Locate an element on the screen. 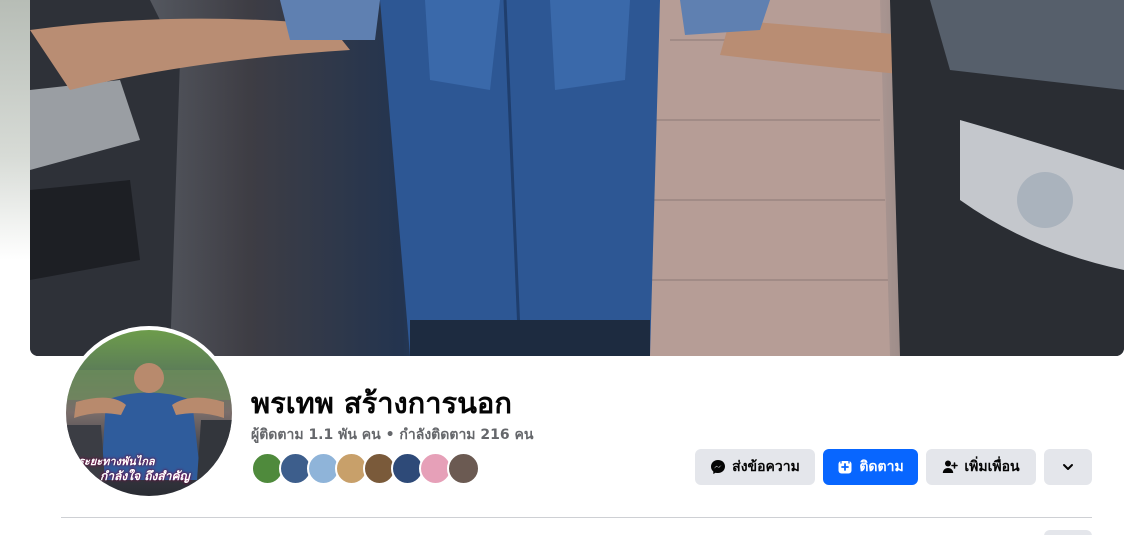  avatar-caption-line2: กำลังใจ ถึงสำคัญ is located at coordinates (145, 476).